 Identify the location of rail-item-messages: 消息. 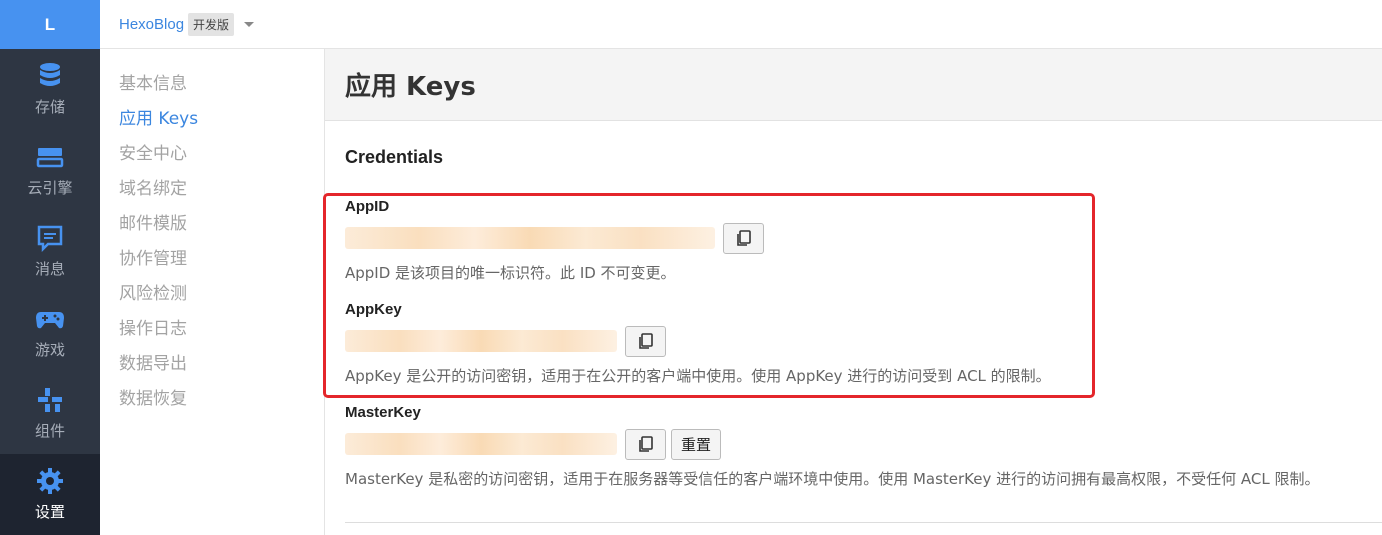
(50, 251).